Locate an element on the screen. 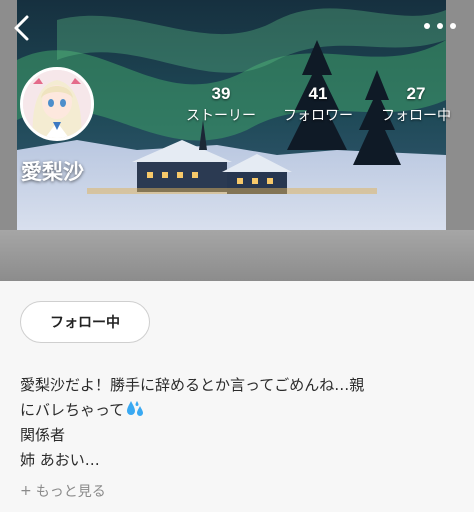 This screenshot has width=474, height=512. back-button is located at coordinates (22, 28).